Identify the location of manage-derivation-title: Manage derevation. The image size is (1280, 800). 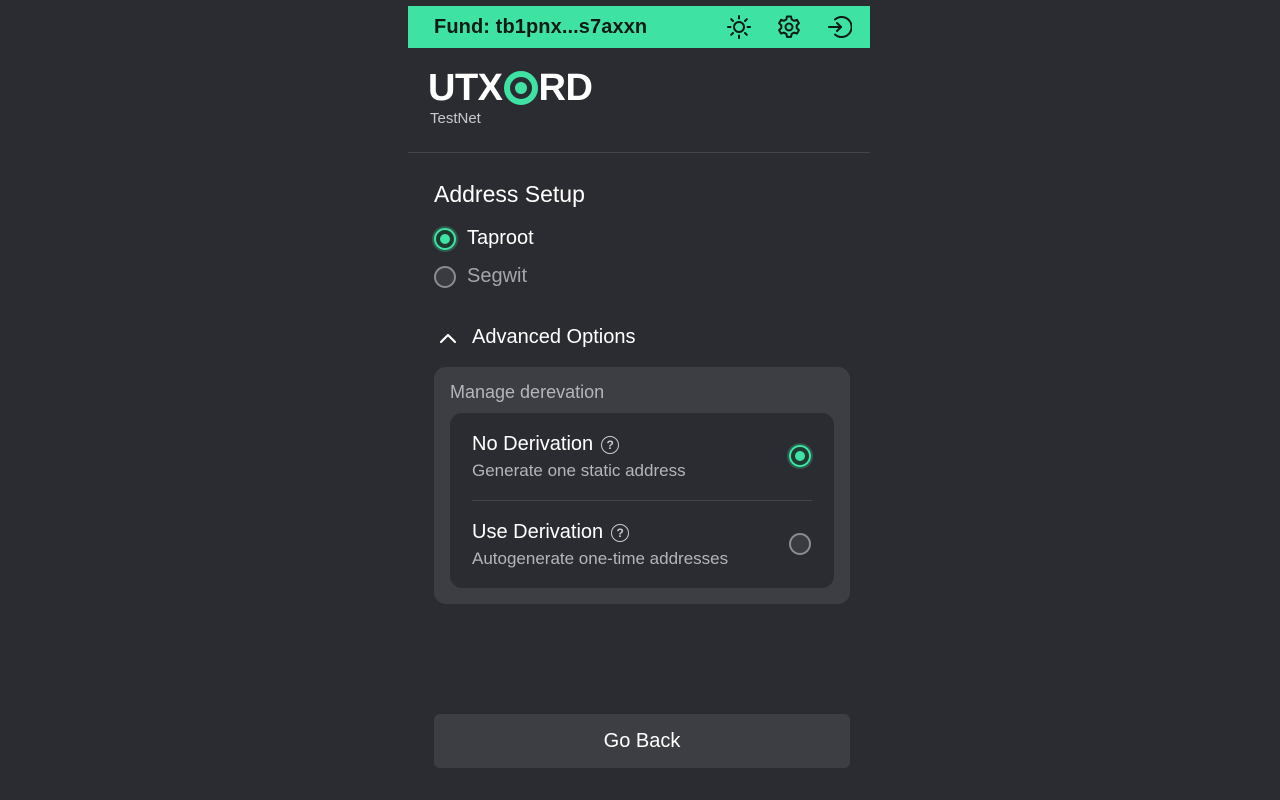
(527, 392).